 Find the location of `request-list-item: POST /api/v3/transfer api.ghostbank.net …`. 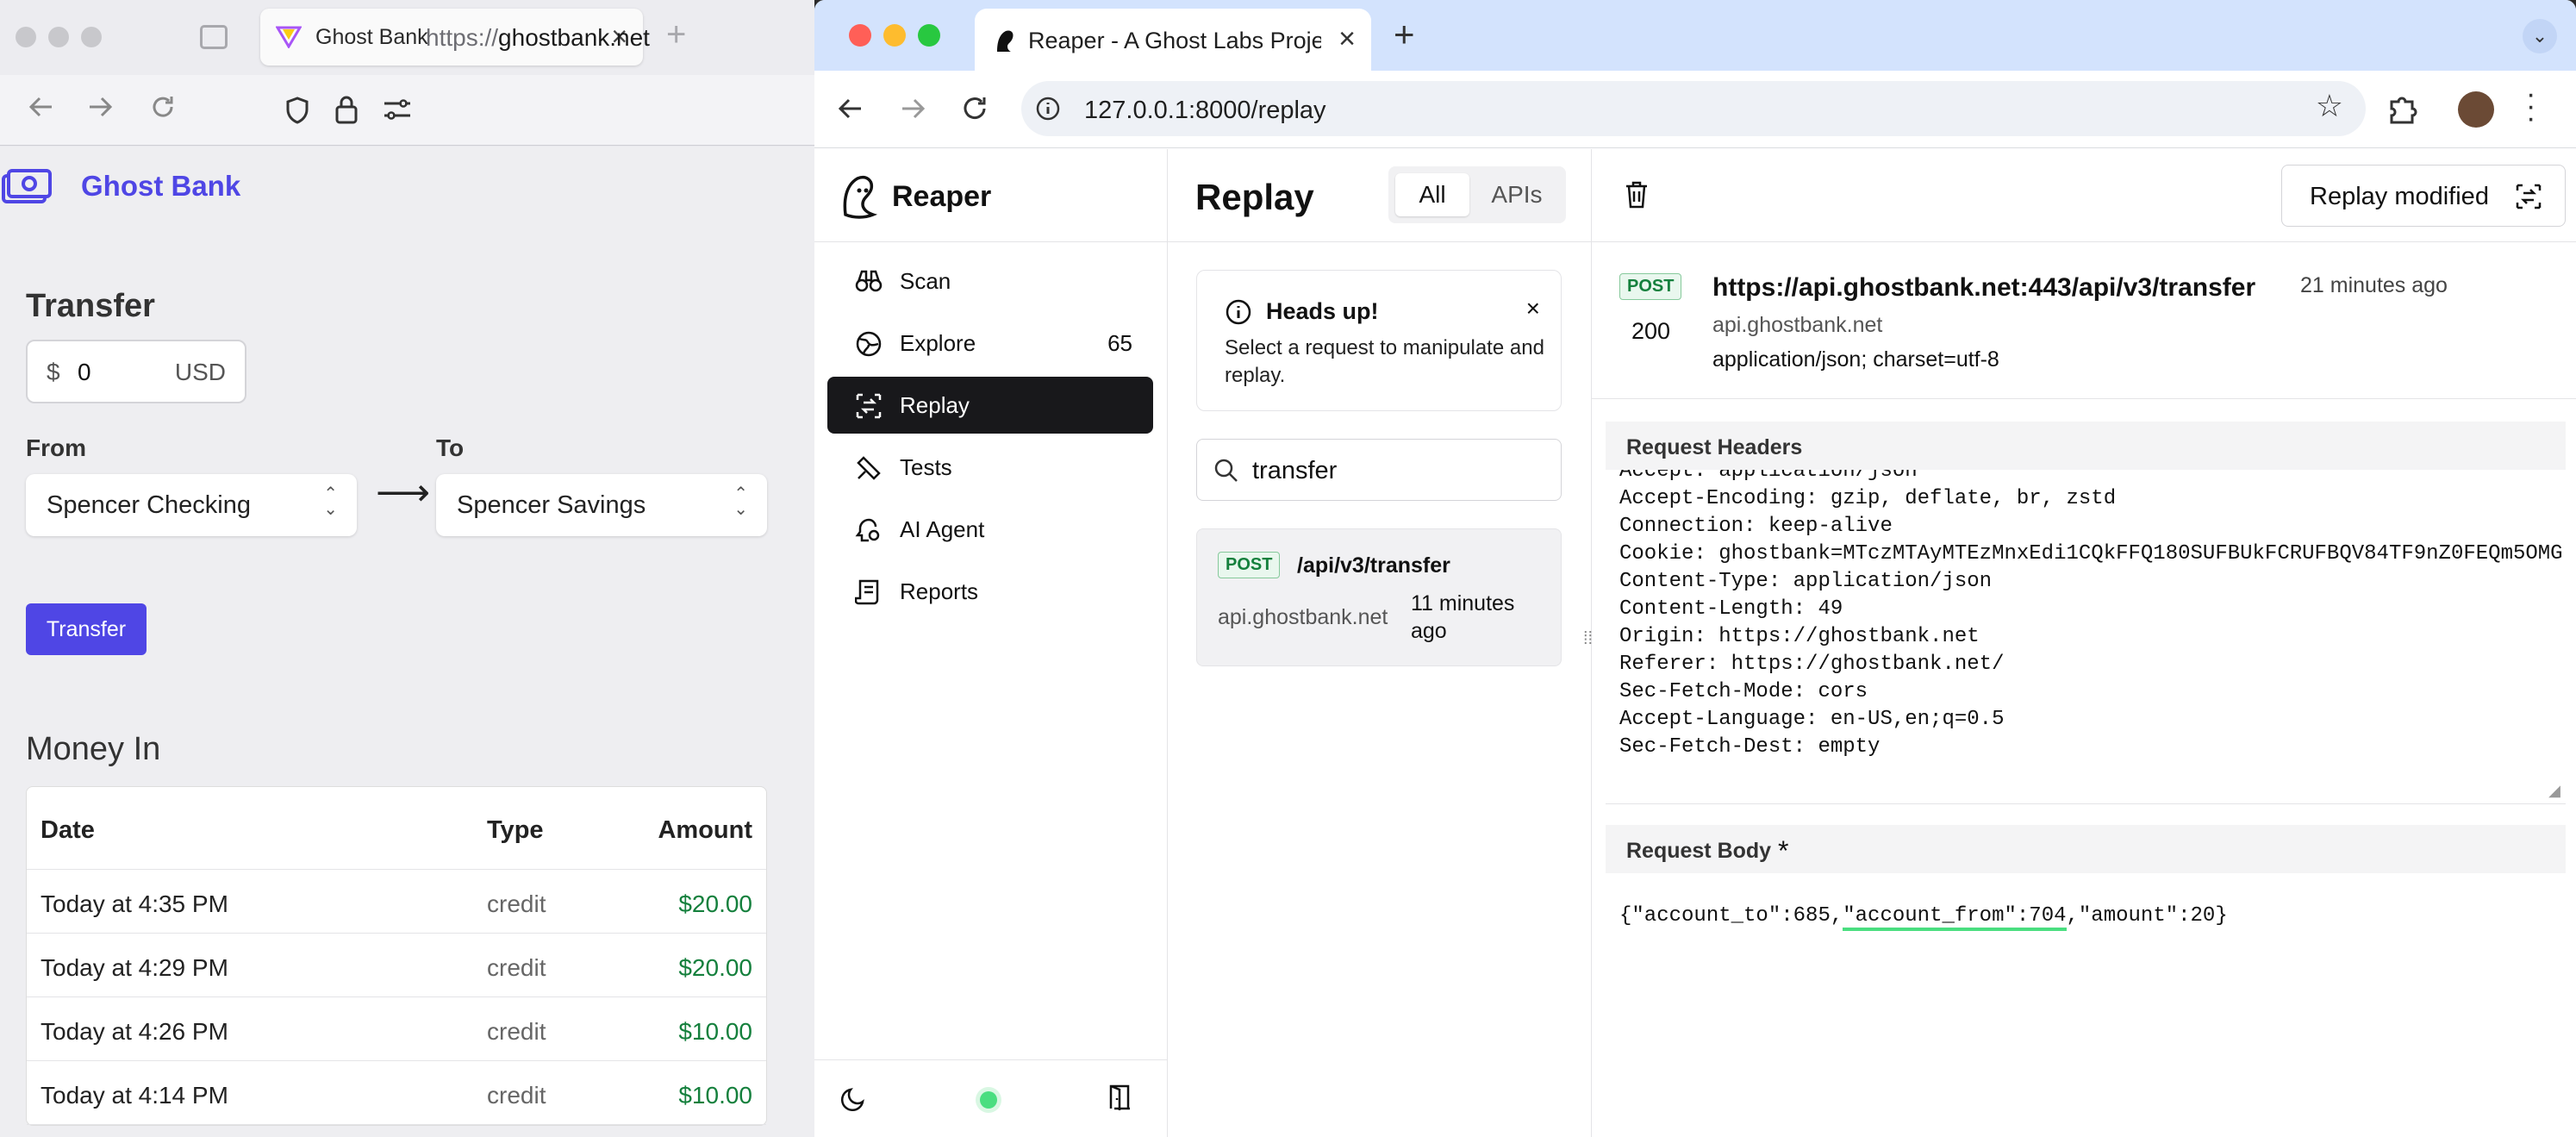

request-list-item: POST /api/v3/transfer api.ghostbank.net … is located at coordinates (1379, 597).